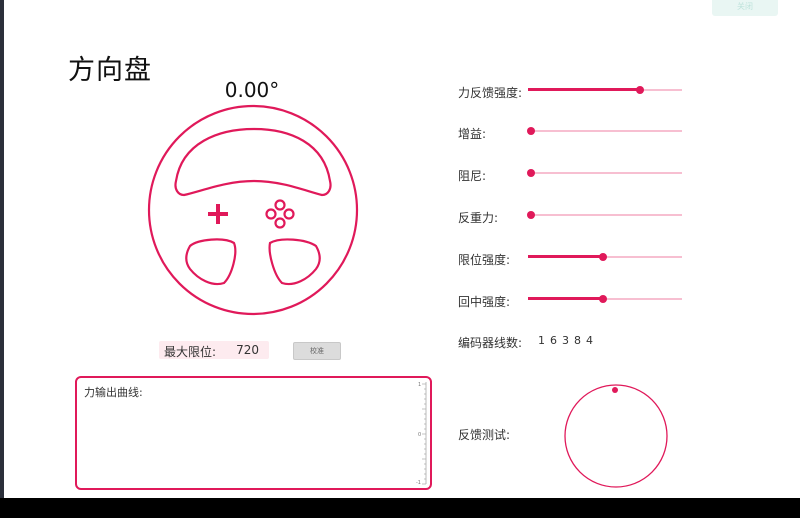  What do you see at coordinates (568, 340) in the screenshot?
I see `encoder-lines-value: 16384` at bounding box center [568, 340].